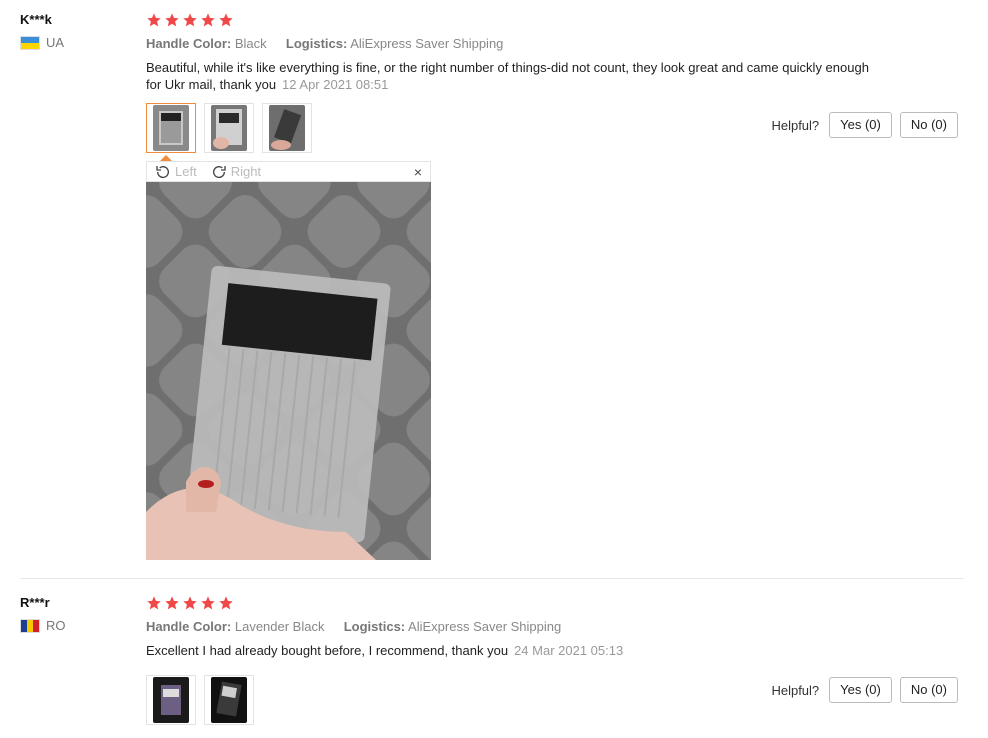 This screenshot has width=988, height=738. Describe the element at coordinates (166, 158) in the screenshot. I see `viewer-pointer` at that location.